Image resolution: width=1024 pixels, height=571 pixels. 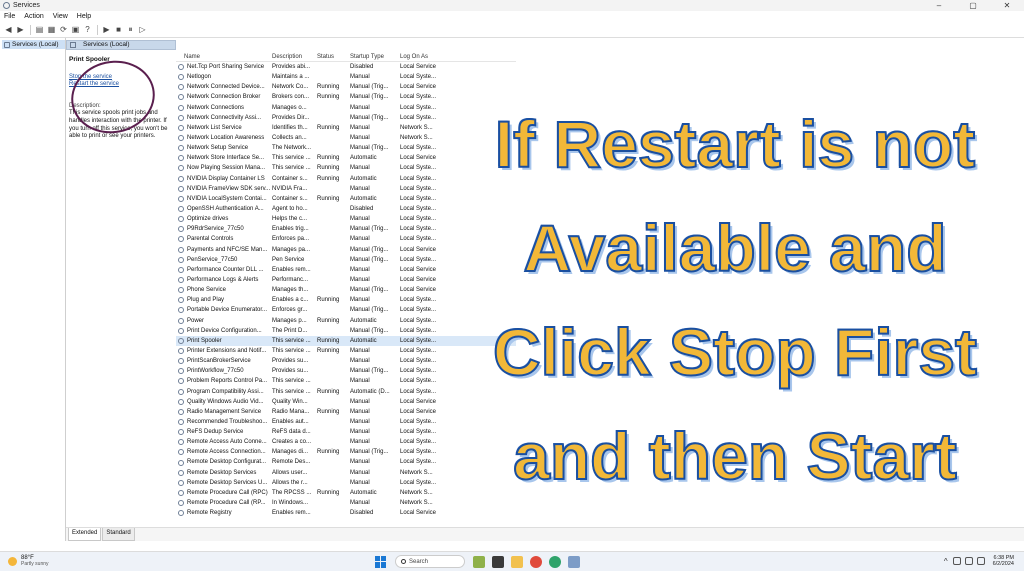 What do you see at coordinates (216, 107) in the screenshot?
I see `service-name-text: Network Connections` at bounding box center [216, 107].